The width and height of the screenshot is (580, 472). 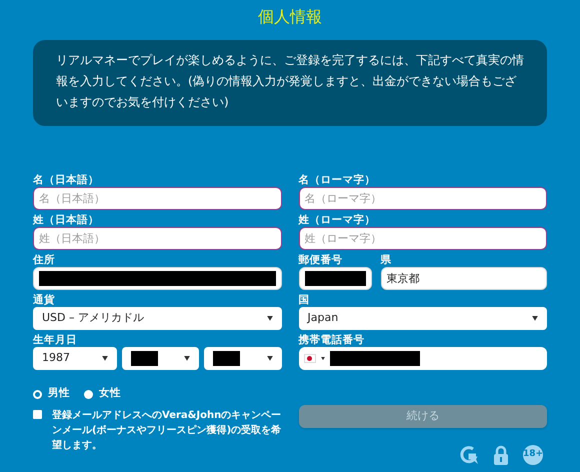 I want to click on gamcare-logo-icon, so click(x=469, y=455).